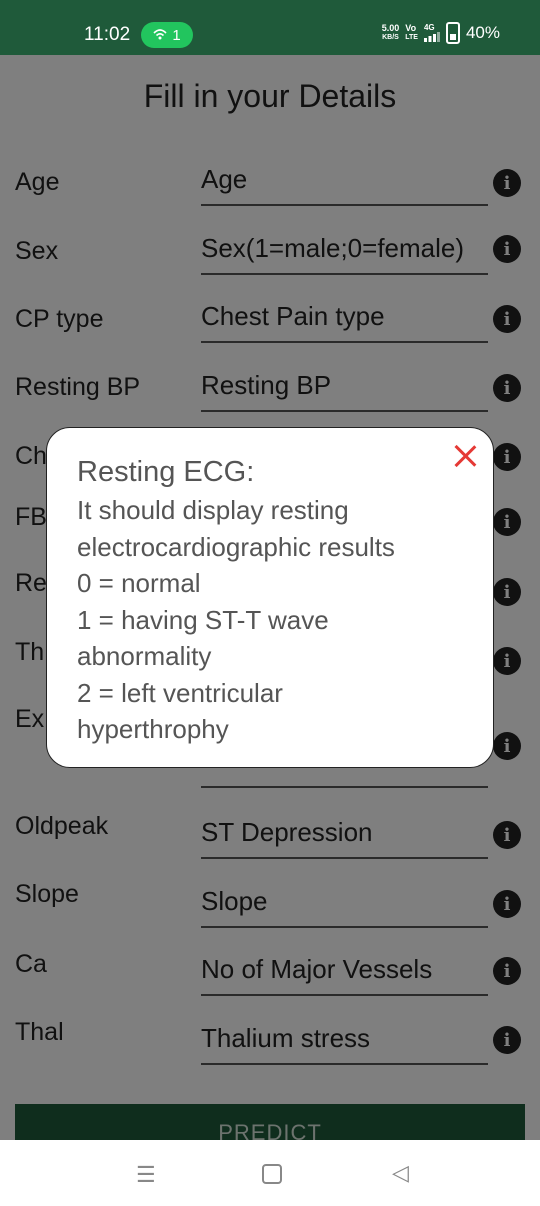  Describe the element at coordinates (431, 33) in the screenshot. I see `signal-icon: 4G` at that location.